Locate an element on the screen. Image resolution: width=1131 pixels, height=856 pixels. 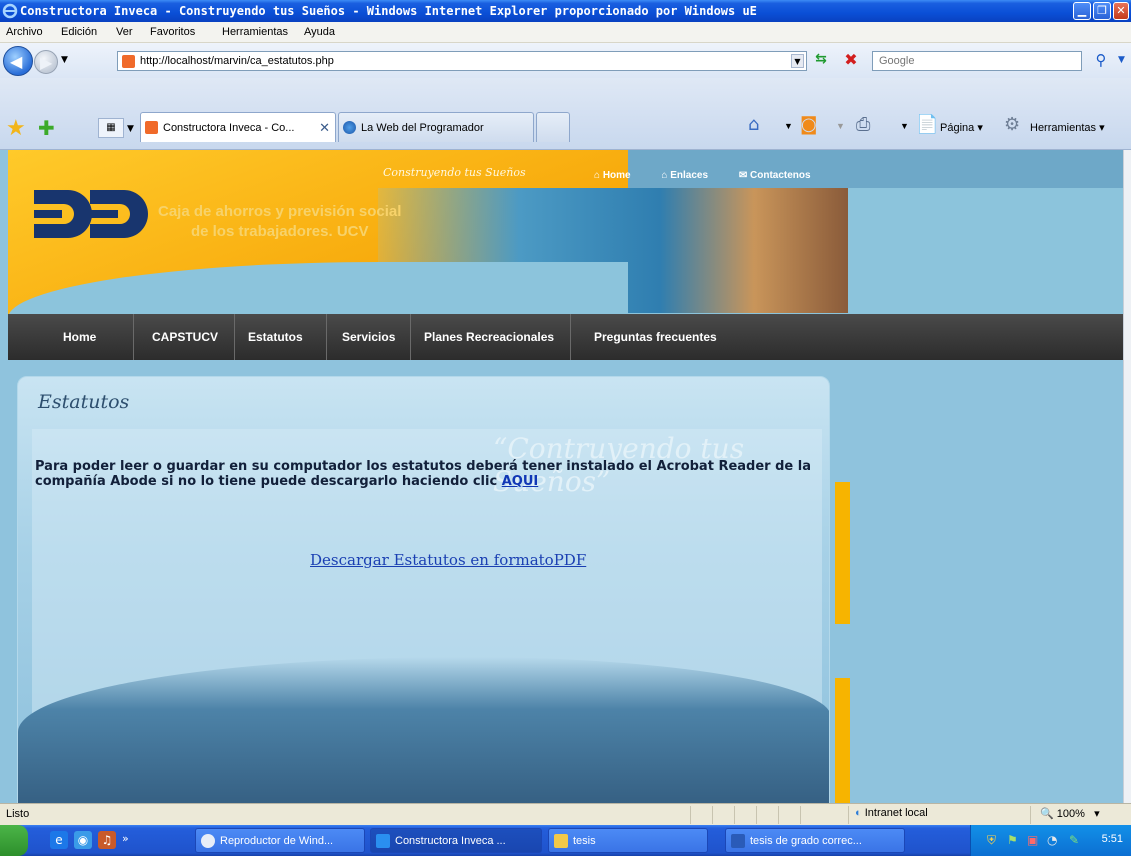
security-zone-label: Intranet local is located at coordinates (896, 813).